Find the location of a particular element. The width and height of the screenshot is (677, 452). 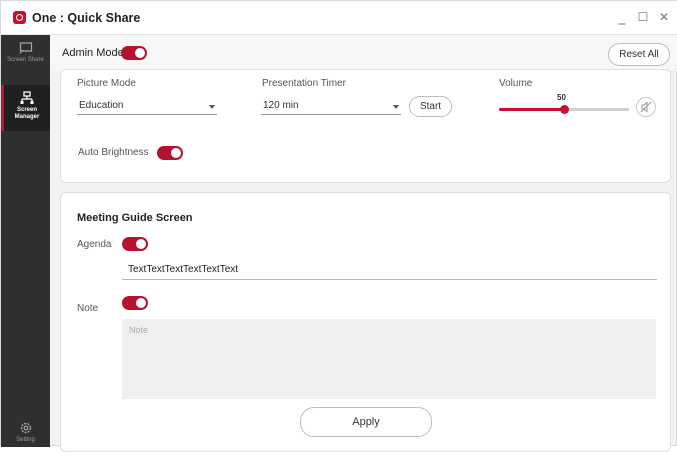

agenda-toggle is located at coordinates (135, 244).